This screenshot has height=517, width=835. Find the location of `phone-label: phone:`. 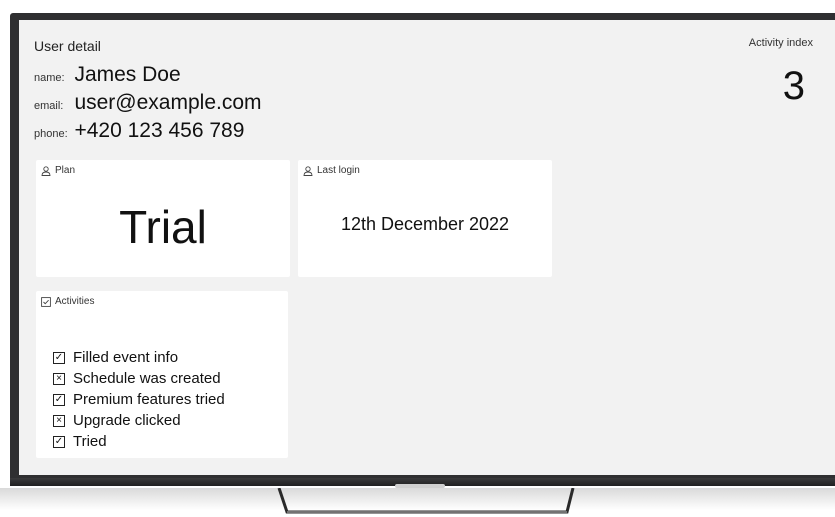

phone-label: phone: is located at coordinates (51, 134).